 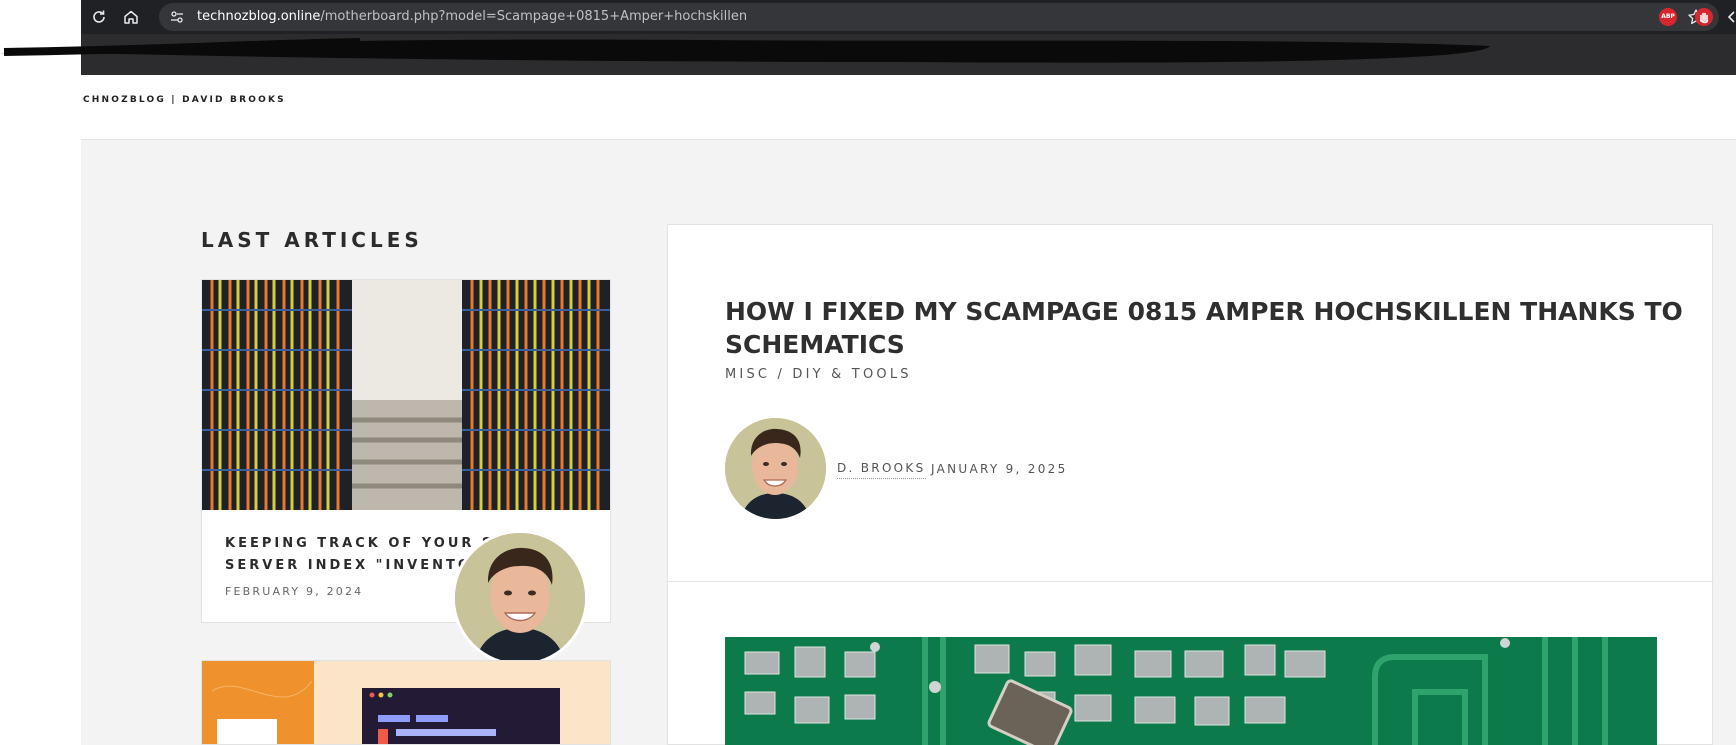 I want to click on more-extensions-icon, so click(x=1731, y=17).